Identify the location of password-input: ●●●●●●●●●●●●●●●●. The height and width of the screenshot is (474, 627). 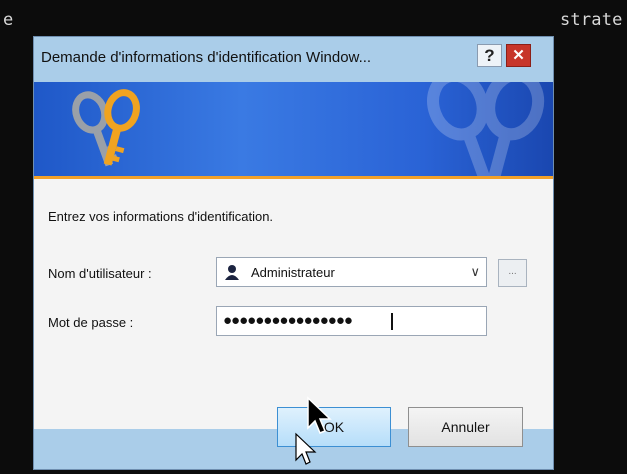
(351, 321).